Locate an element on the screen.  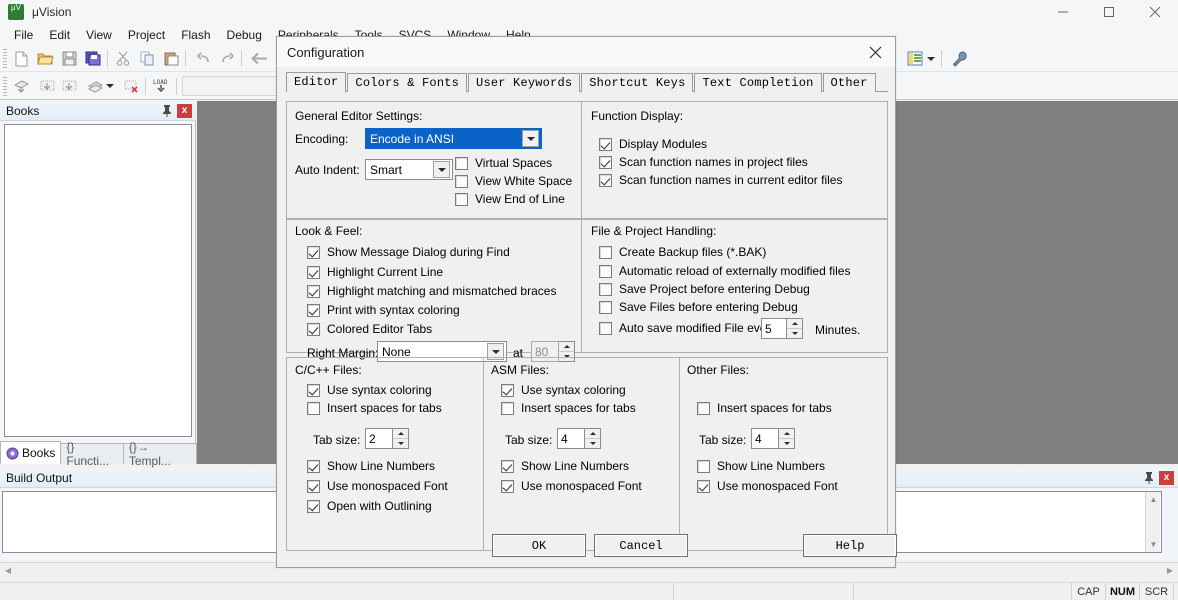
other-tab-size-stepper: 4 is located at coordinates (773, 438).